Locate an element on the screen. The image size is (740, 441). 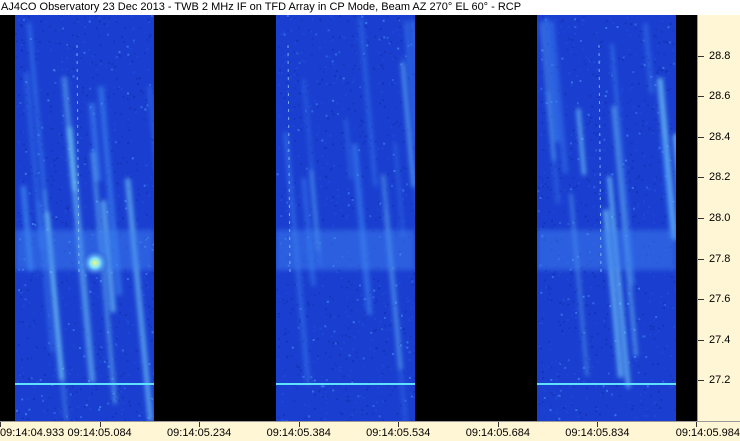
y-tick-label: 27.8 is located at coordinates (720, 258).